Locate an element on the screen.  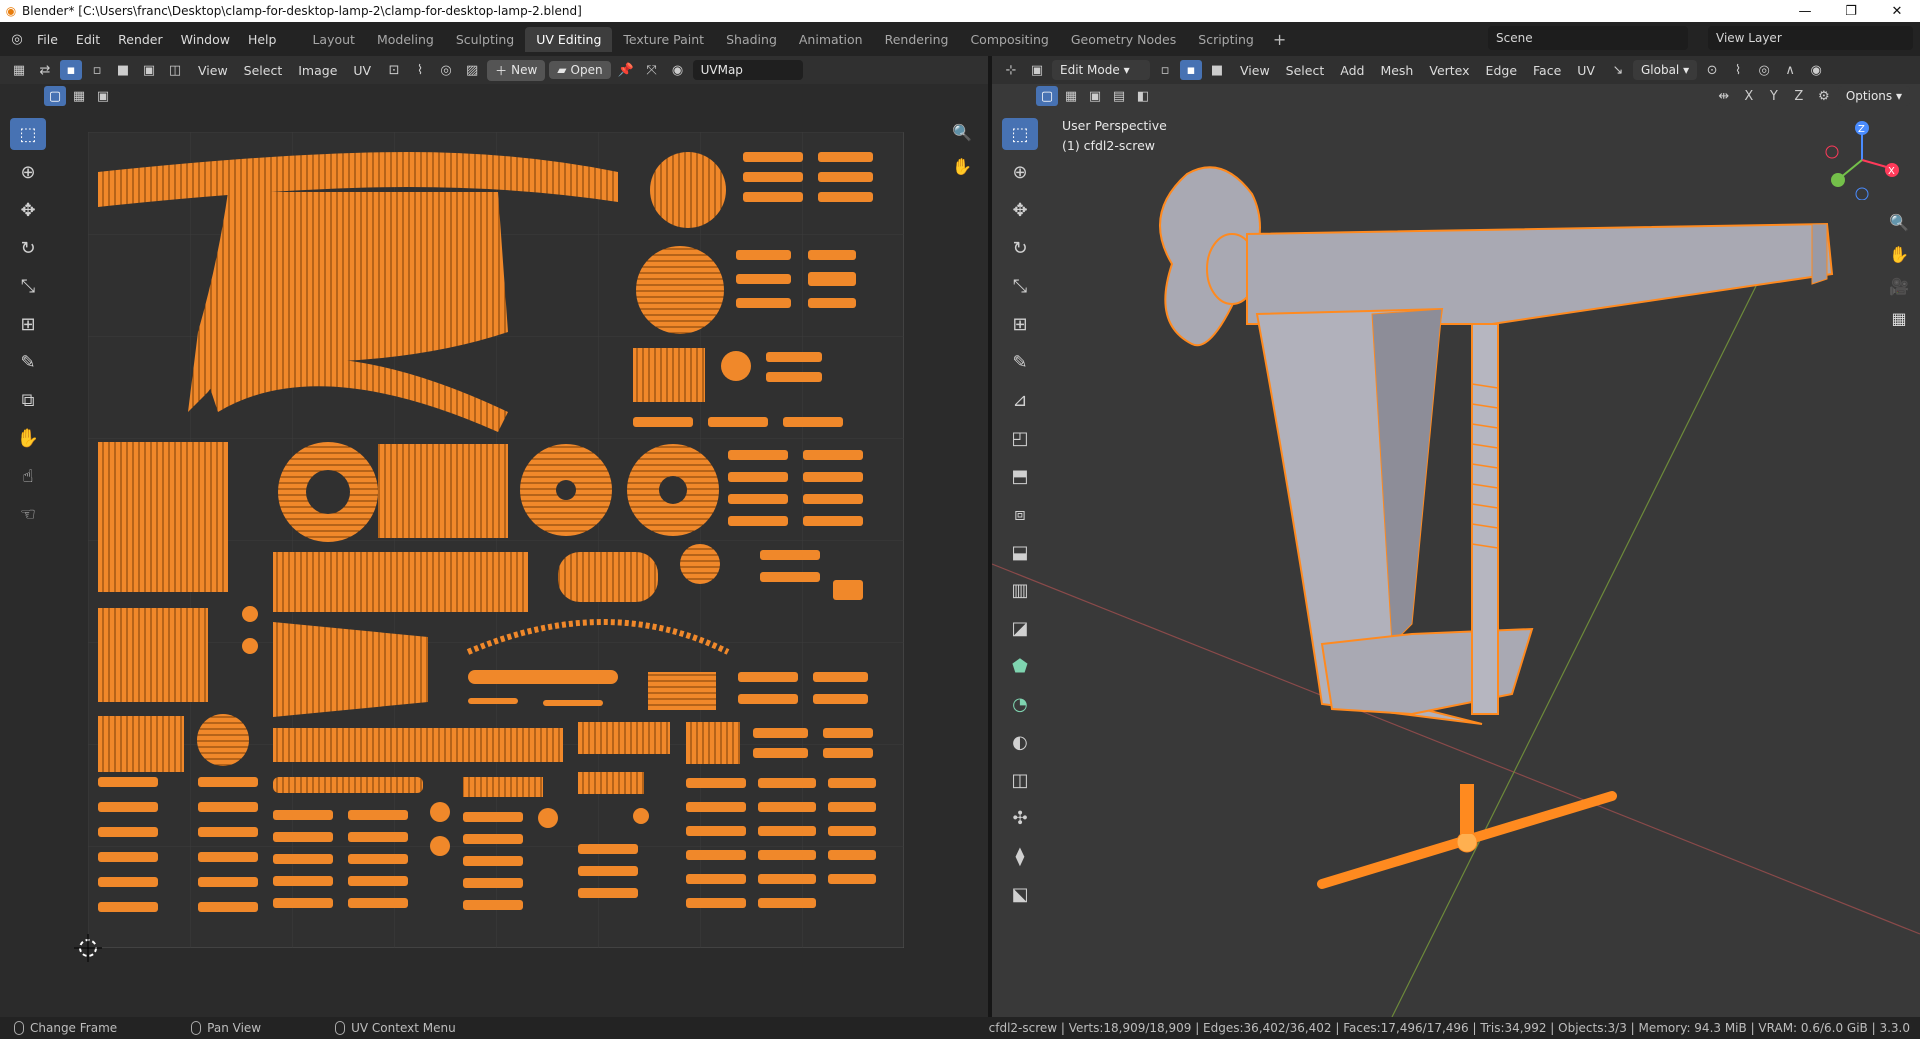
cursor-icon: ⊕ is located at coordinates (28, 172).